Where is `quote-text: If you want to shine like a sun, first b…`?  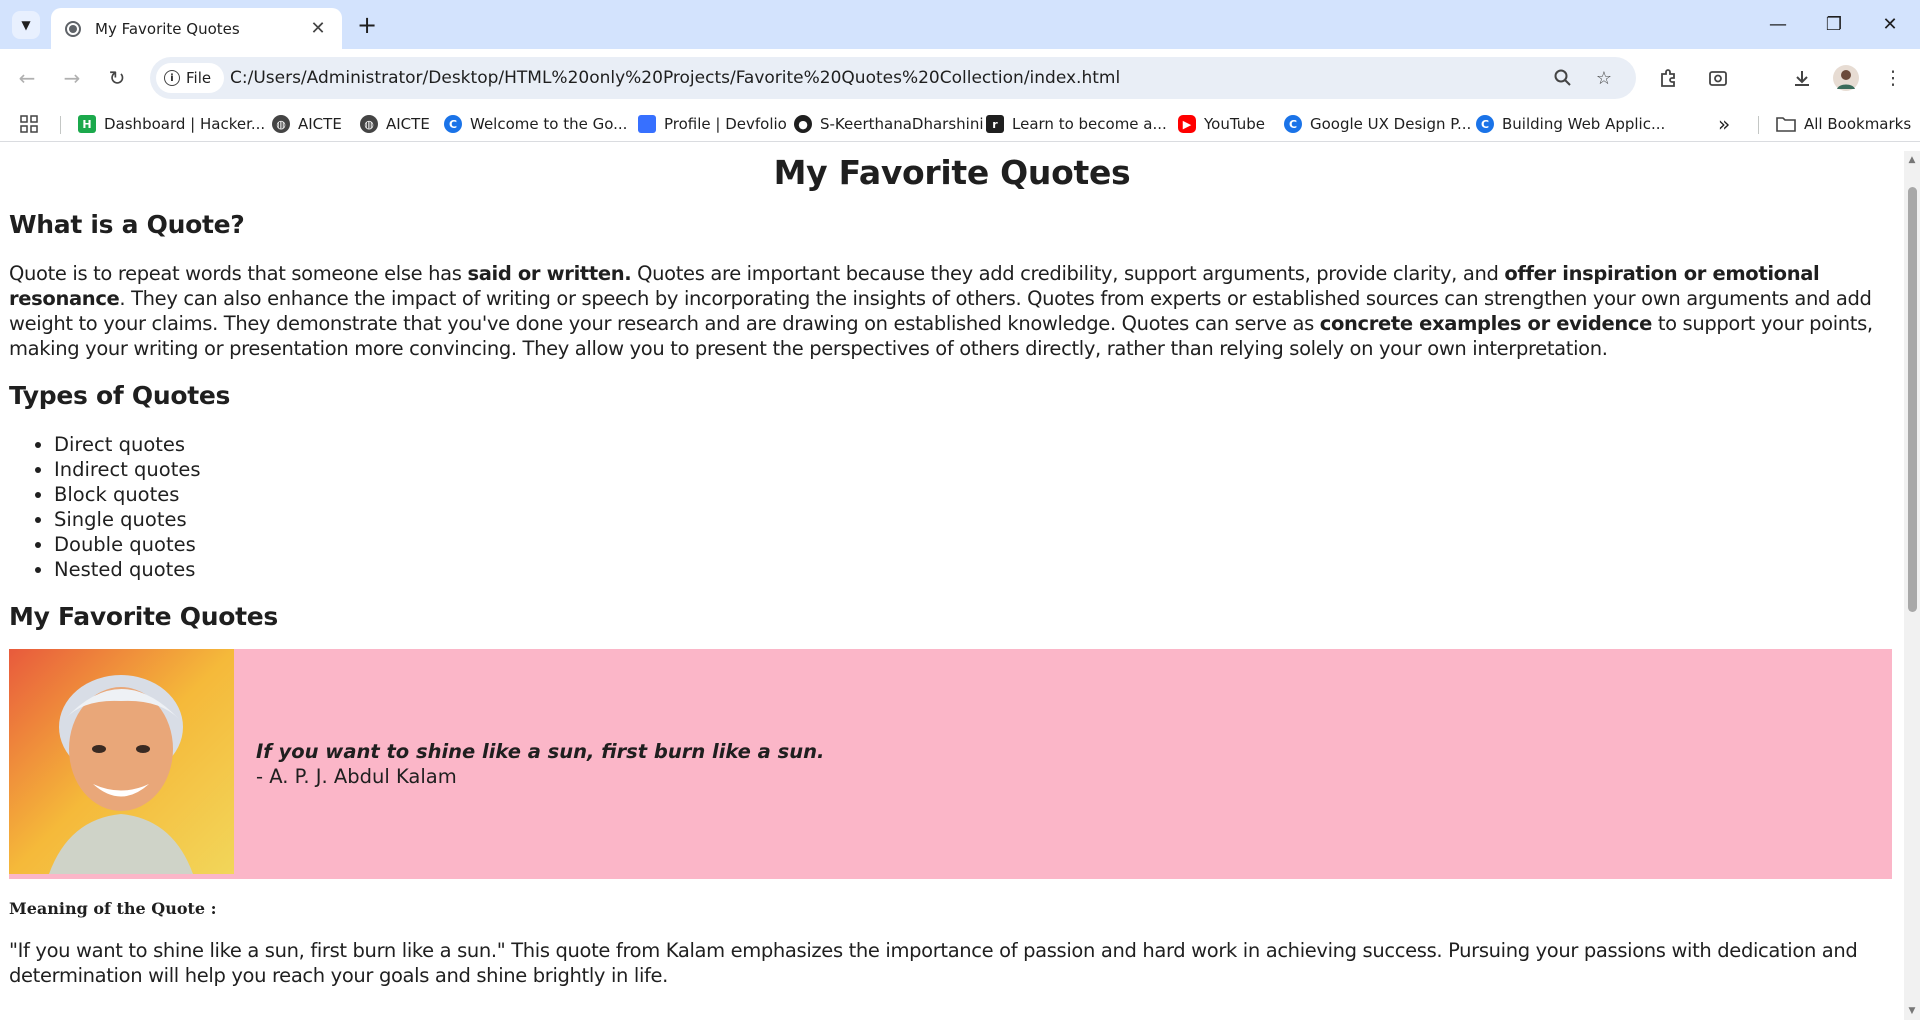 quote-text: If you want to shine like a sun, first b… is located at coordinates (540, 751).